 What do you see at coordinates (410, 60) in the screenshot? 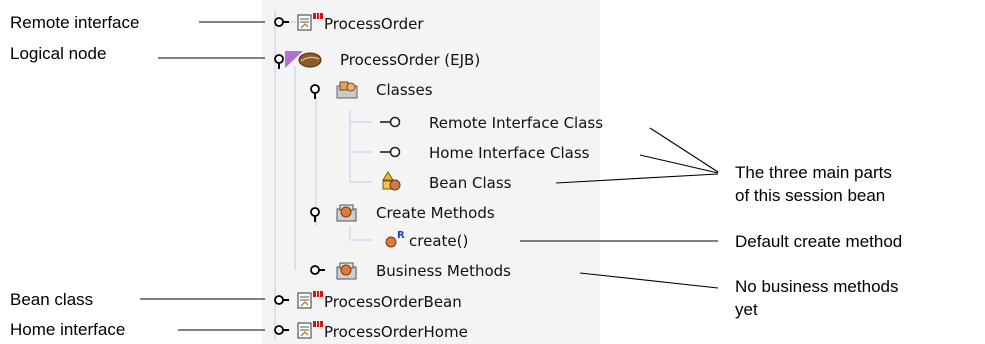
I see `tree-node-label: ProcessOrder (EJB)` at bounding box center [410, 60].